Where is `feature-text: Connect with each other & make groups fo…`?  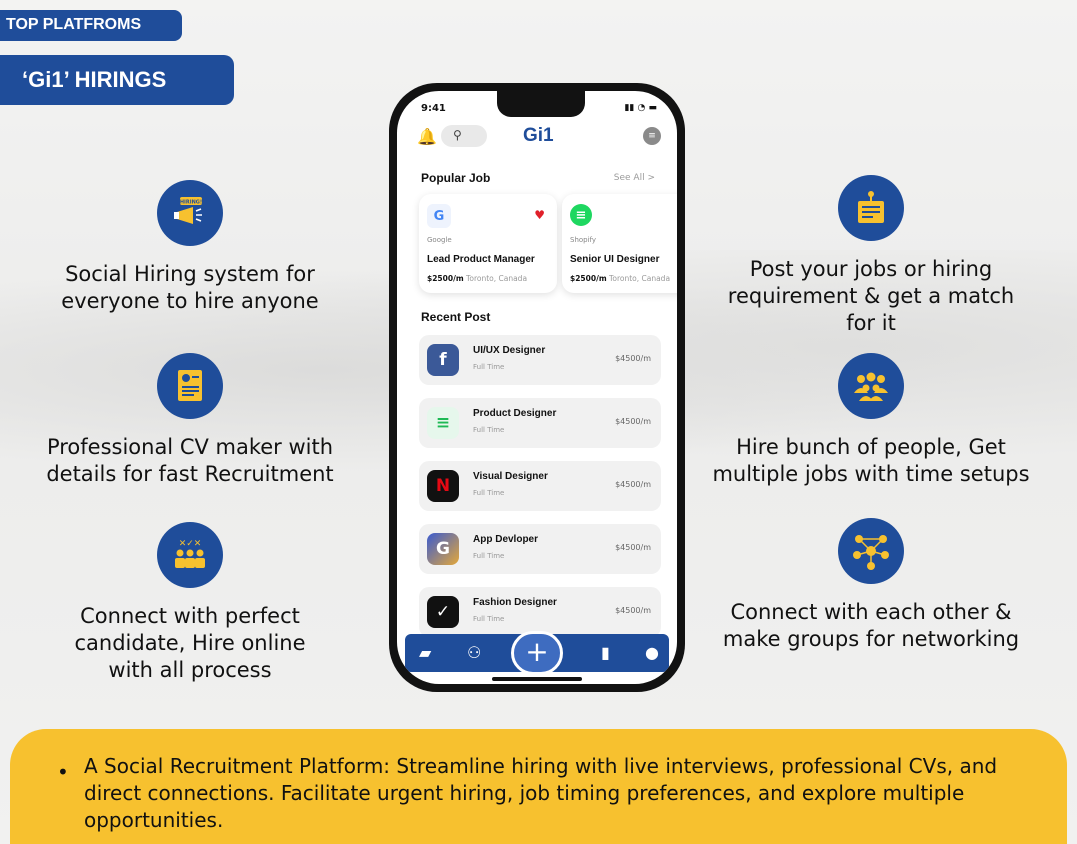
feature-text: Connect with each other & make groups fo… is located at coordinates (871, 625).